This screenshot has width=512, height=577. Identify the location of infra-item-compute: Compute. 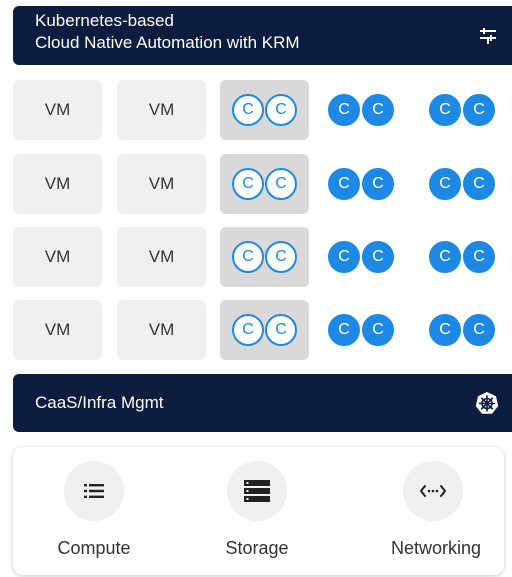
(94, 511).